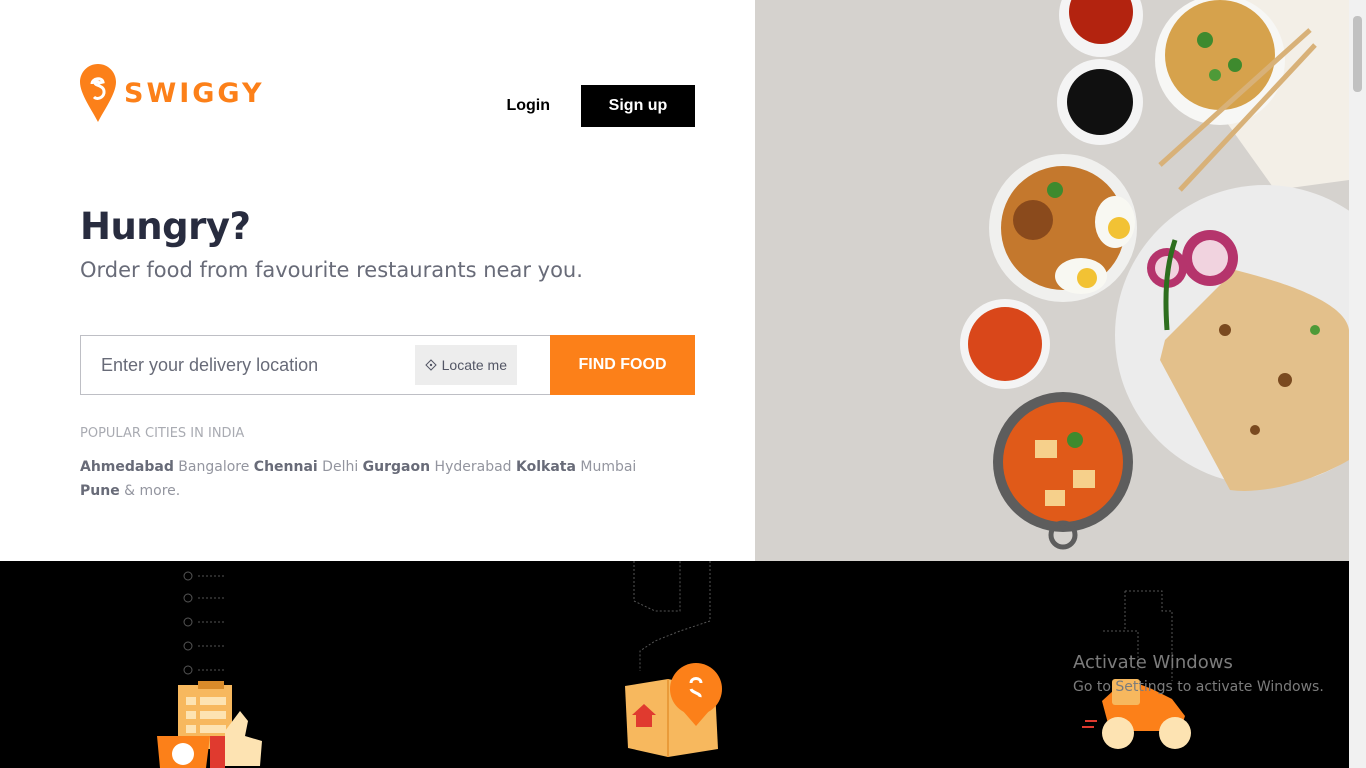 This screenshot has height=768, width=1366. I want to click on signup-button: Sign up, so click(638, 106).